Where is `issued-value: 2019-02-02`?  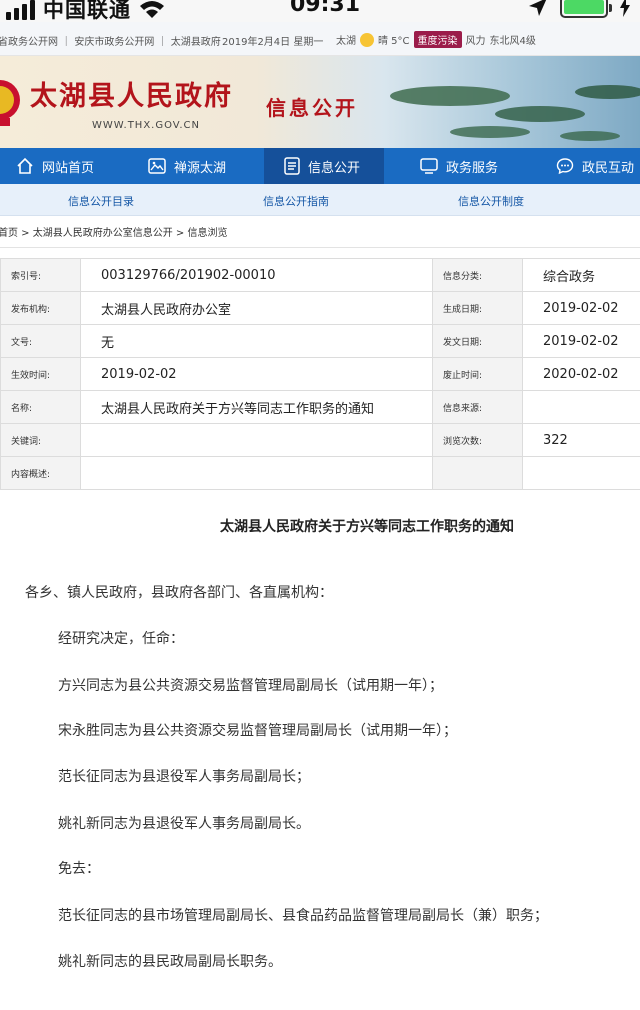
issued-value: 2019-02-02 is located at coordinates (581, 341).